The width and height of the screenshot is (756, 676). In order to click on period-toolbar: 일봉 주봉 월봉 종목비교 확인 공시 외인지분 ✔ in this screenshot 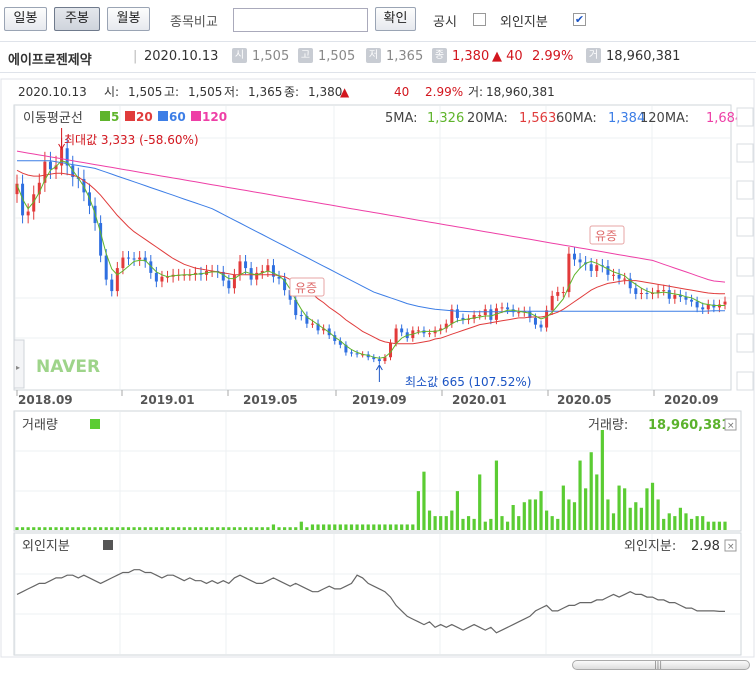, I will do `click(378, 19)`.